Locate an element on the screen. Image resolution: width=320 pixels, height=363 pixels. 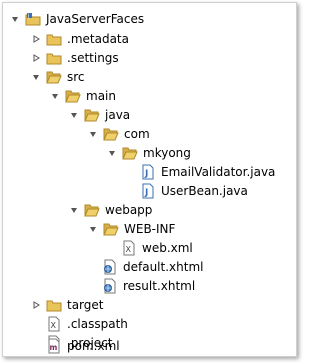
tree-item-web-xml: X web.xml is located at coordinates (149, 248).